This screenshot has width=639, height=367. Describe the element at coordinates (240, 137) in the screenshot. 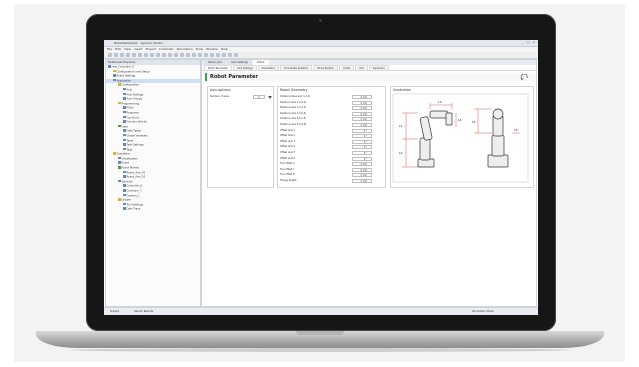

I see `axis-options-panel: Axis options Number of axes 6` at that location.